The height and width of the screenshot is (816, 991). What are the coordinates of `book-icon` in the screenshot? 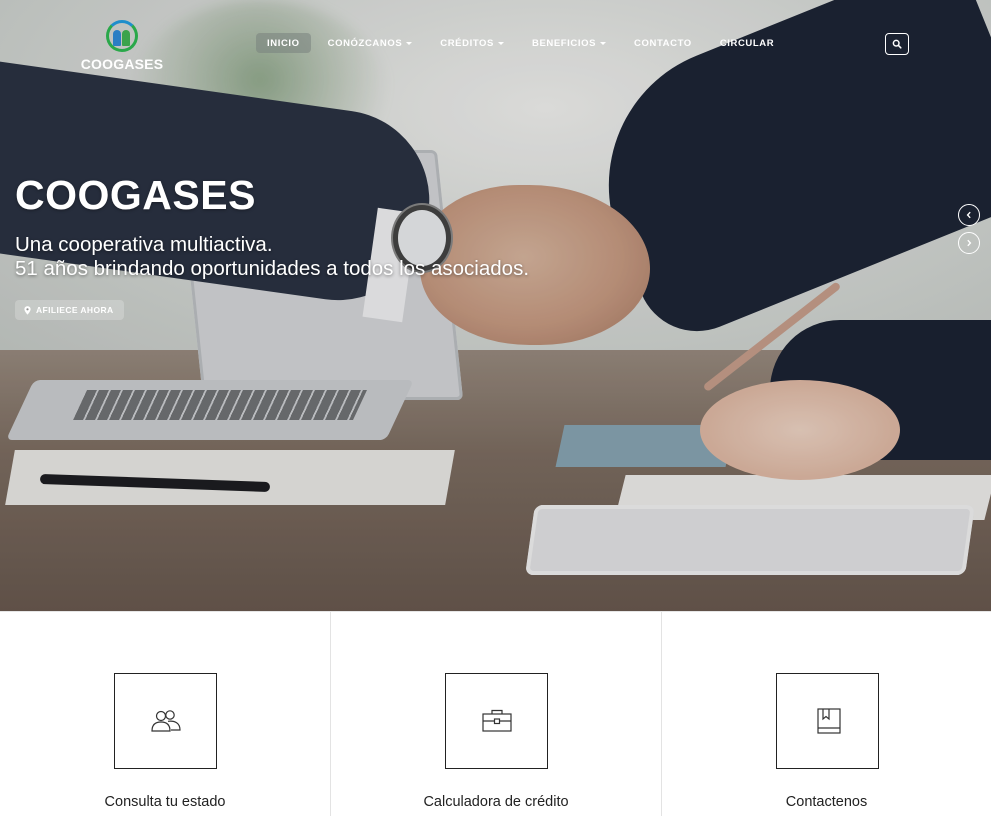 It's located at (828, 721).